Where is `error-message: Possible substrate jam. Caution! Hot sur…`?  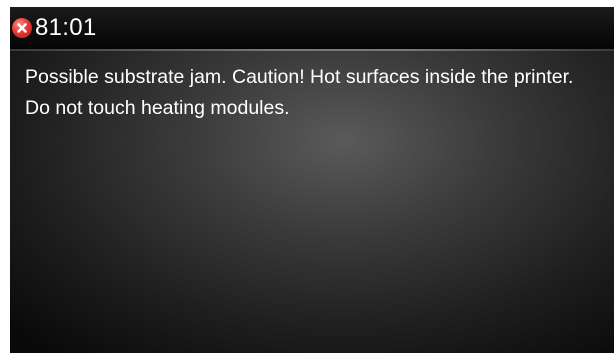
error-message: Possible substrate jam. Caution! Hot sur… is located at coordinates (299, 92).